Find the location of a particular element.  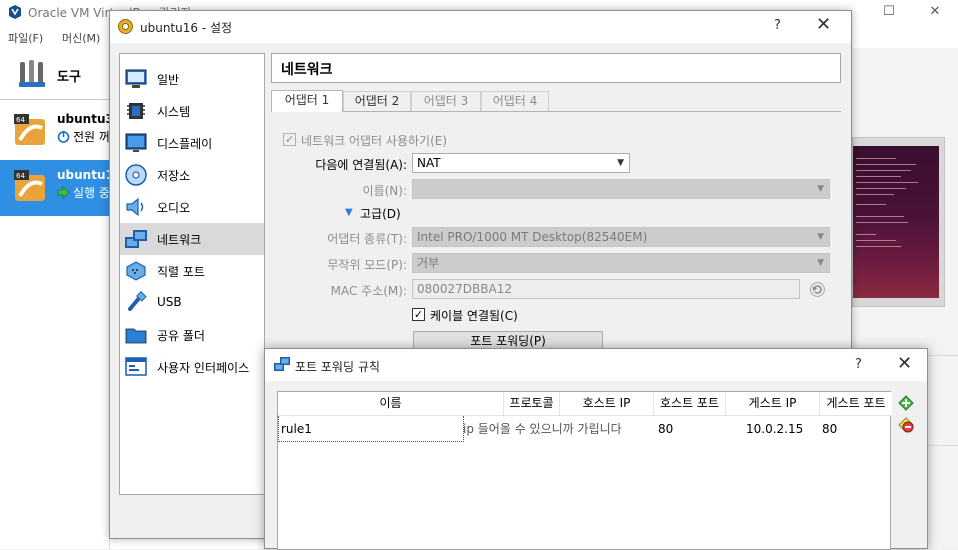

enable-adapter-label: 네트워크 어댑터 사용하기(E) is located at coordinates (374, 141).